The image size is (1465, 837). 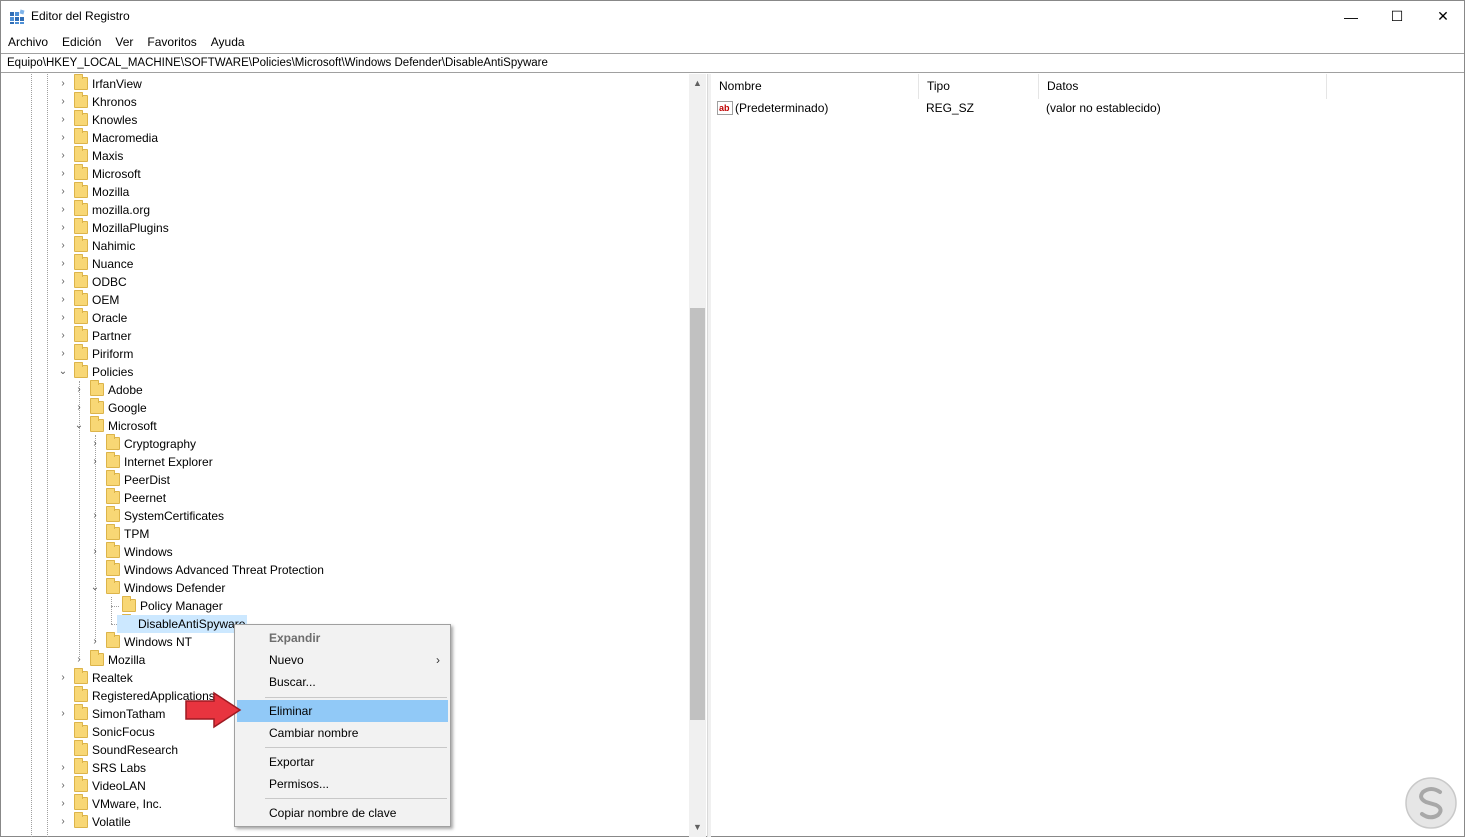 What do you see at coordinates (341, 461) in the screenshot?
I see `tree-item: › Internet Explorer` at bounding box center [341, 461].